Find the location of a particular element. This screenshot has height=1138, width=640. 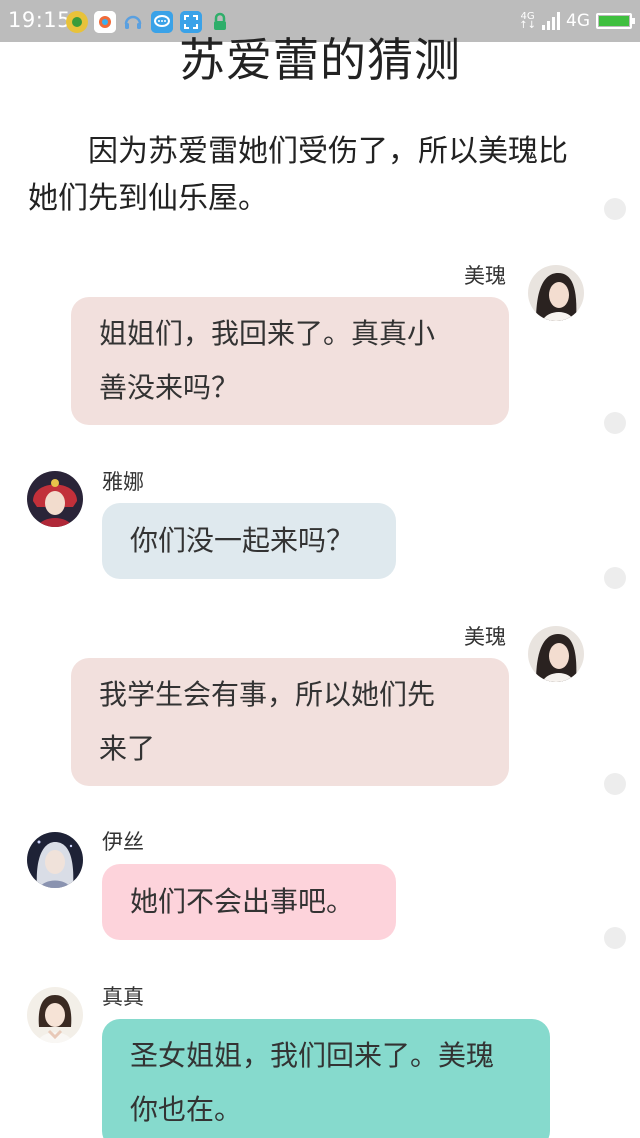

message-line: 来了 is located at coordinates (127, 748).